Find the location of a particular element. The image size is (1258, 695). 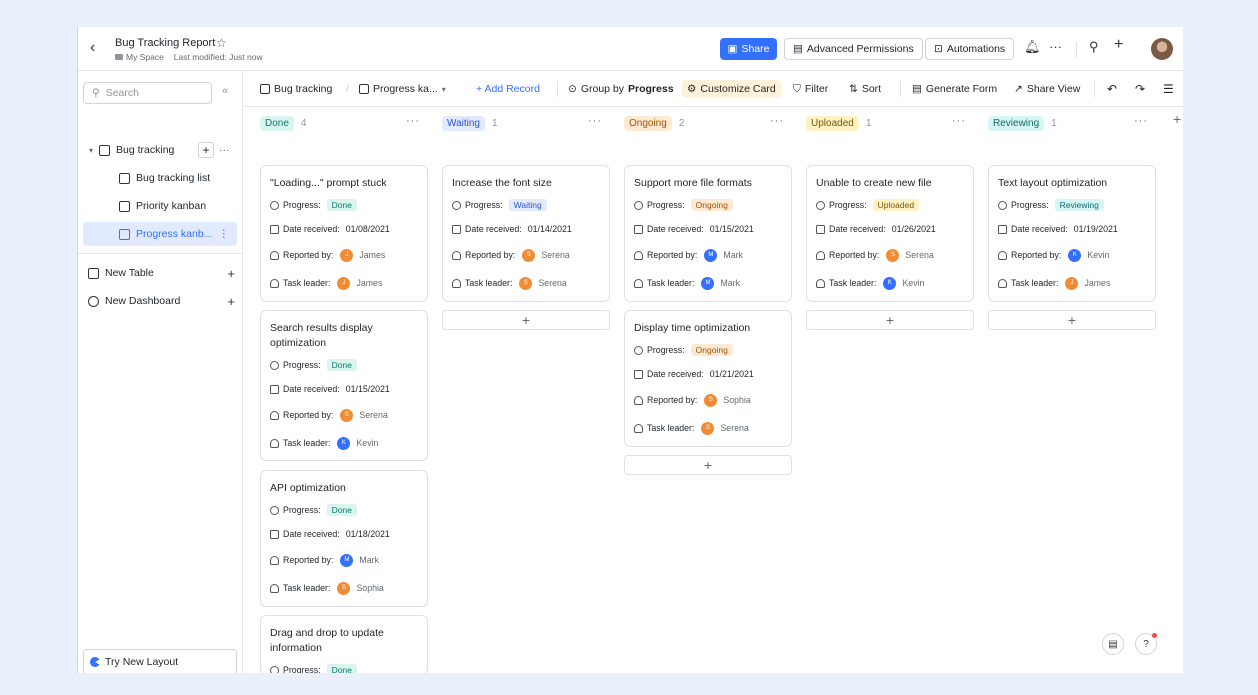

search-icon: ⚲ is located at coordinates (1094, 47).